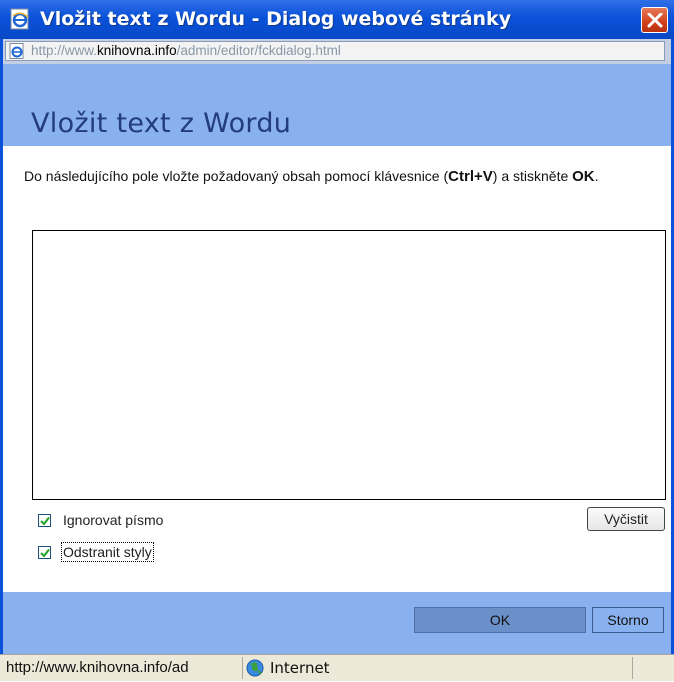 This screenshot has height=682, width=674. I want to click on clear-button: Vyčistit, so click(626, 519).